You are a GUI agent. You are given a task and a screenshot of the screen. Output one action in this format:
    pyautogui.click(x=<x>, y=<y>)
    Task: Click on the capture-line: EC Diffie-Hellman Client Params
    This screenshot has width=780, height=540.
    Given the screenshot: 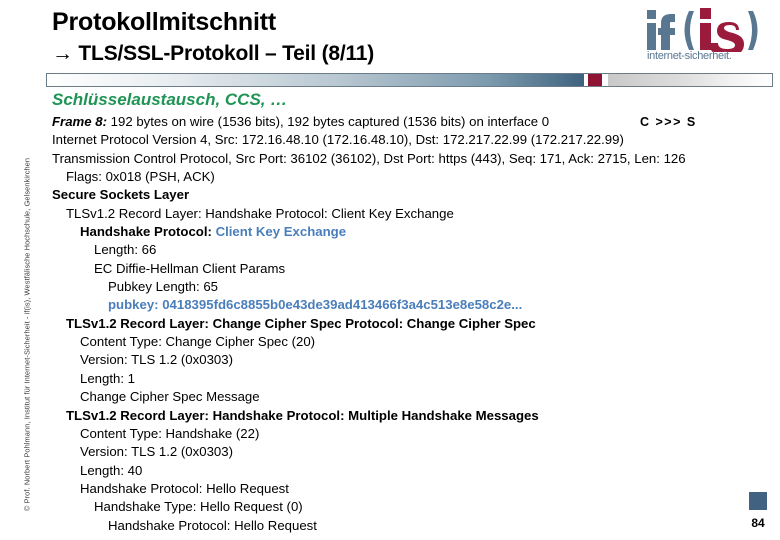 What is the action you would take?
    pyautogui.click(x=410, y=269)
    